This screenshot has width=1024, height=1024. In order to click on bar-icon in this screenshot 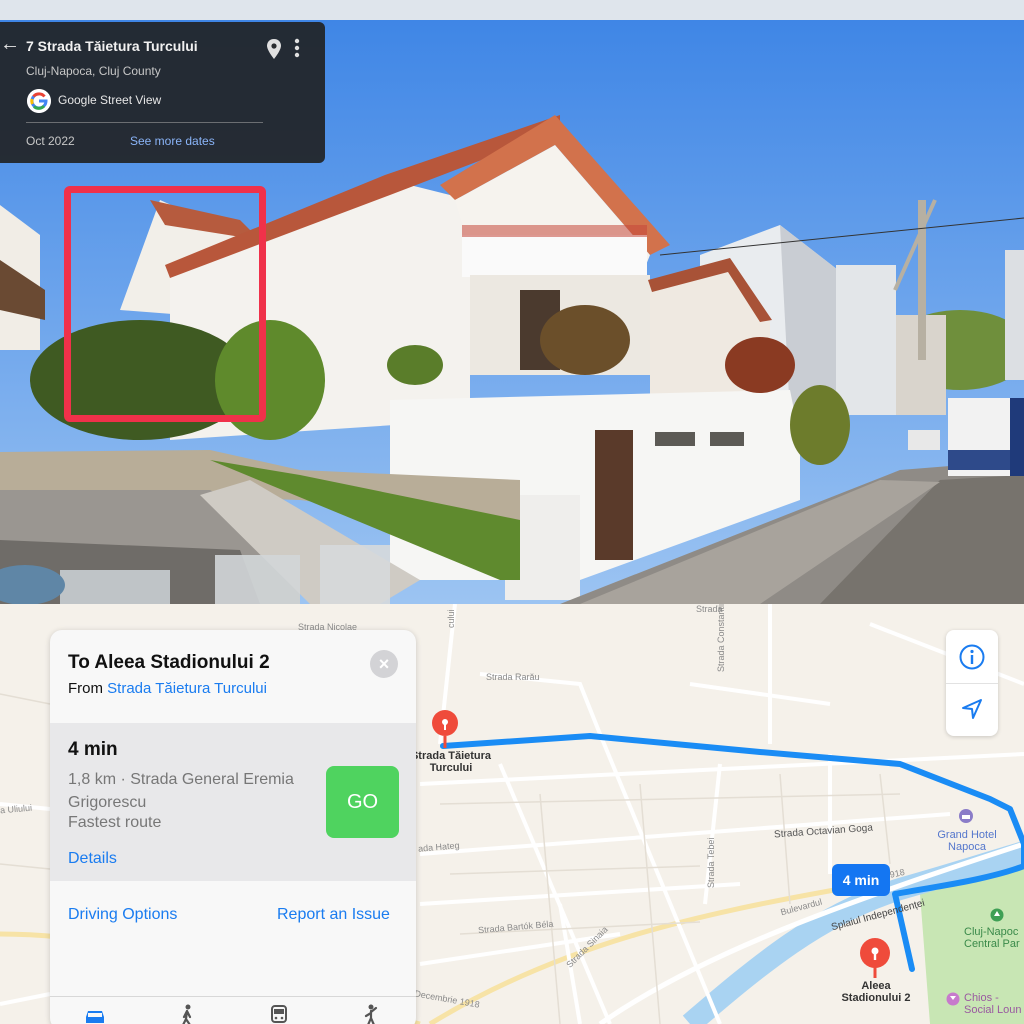, I will do `click(953, 999)`.